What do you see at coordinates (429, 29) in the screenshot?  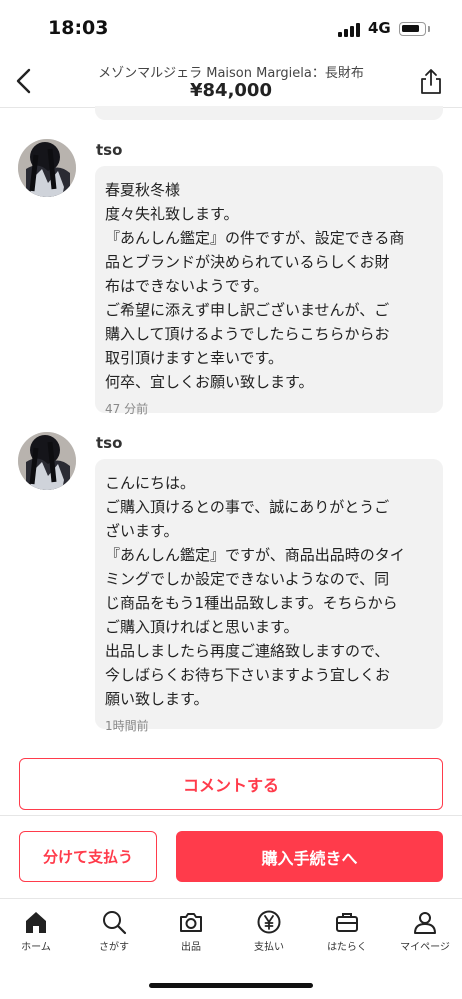 I see `battery-cap` at bounding box center [429, 29].